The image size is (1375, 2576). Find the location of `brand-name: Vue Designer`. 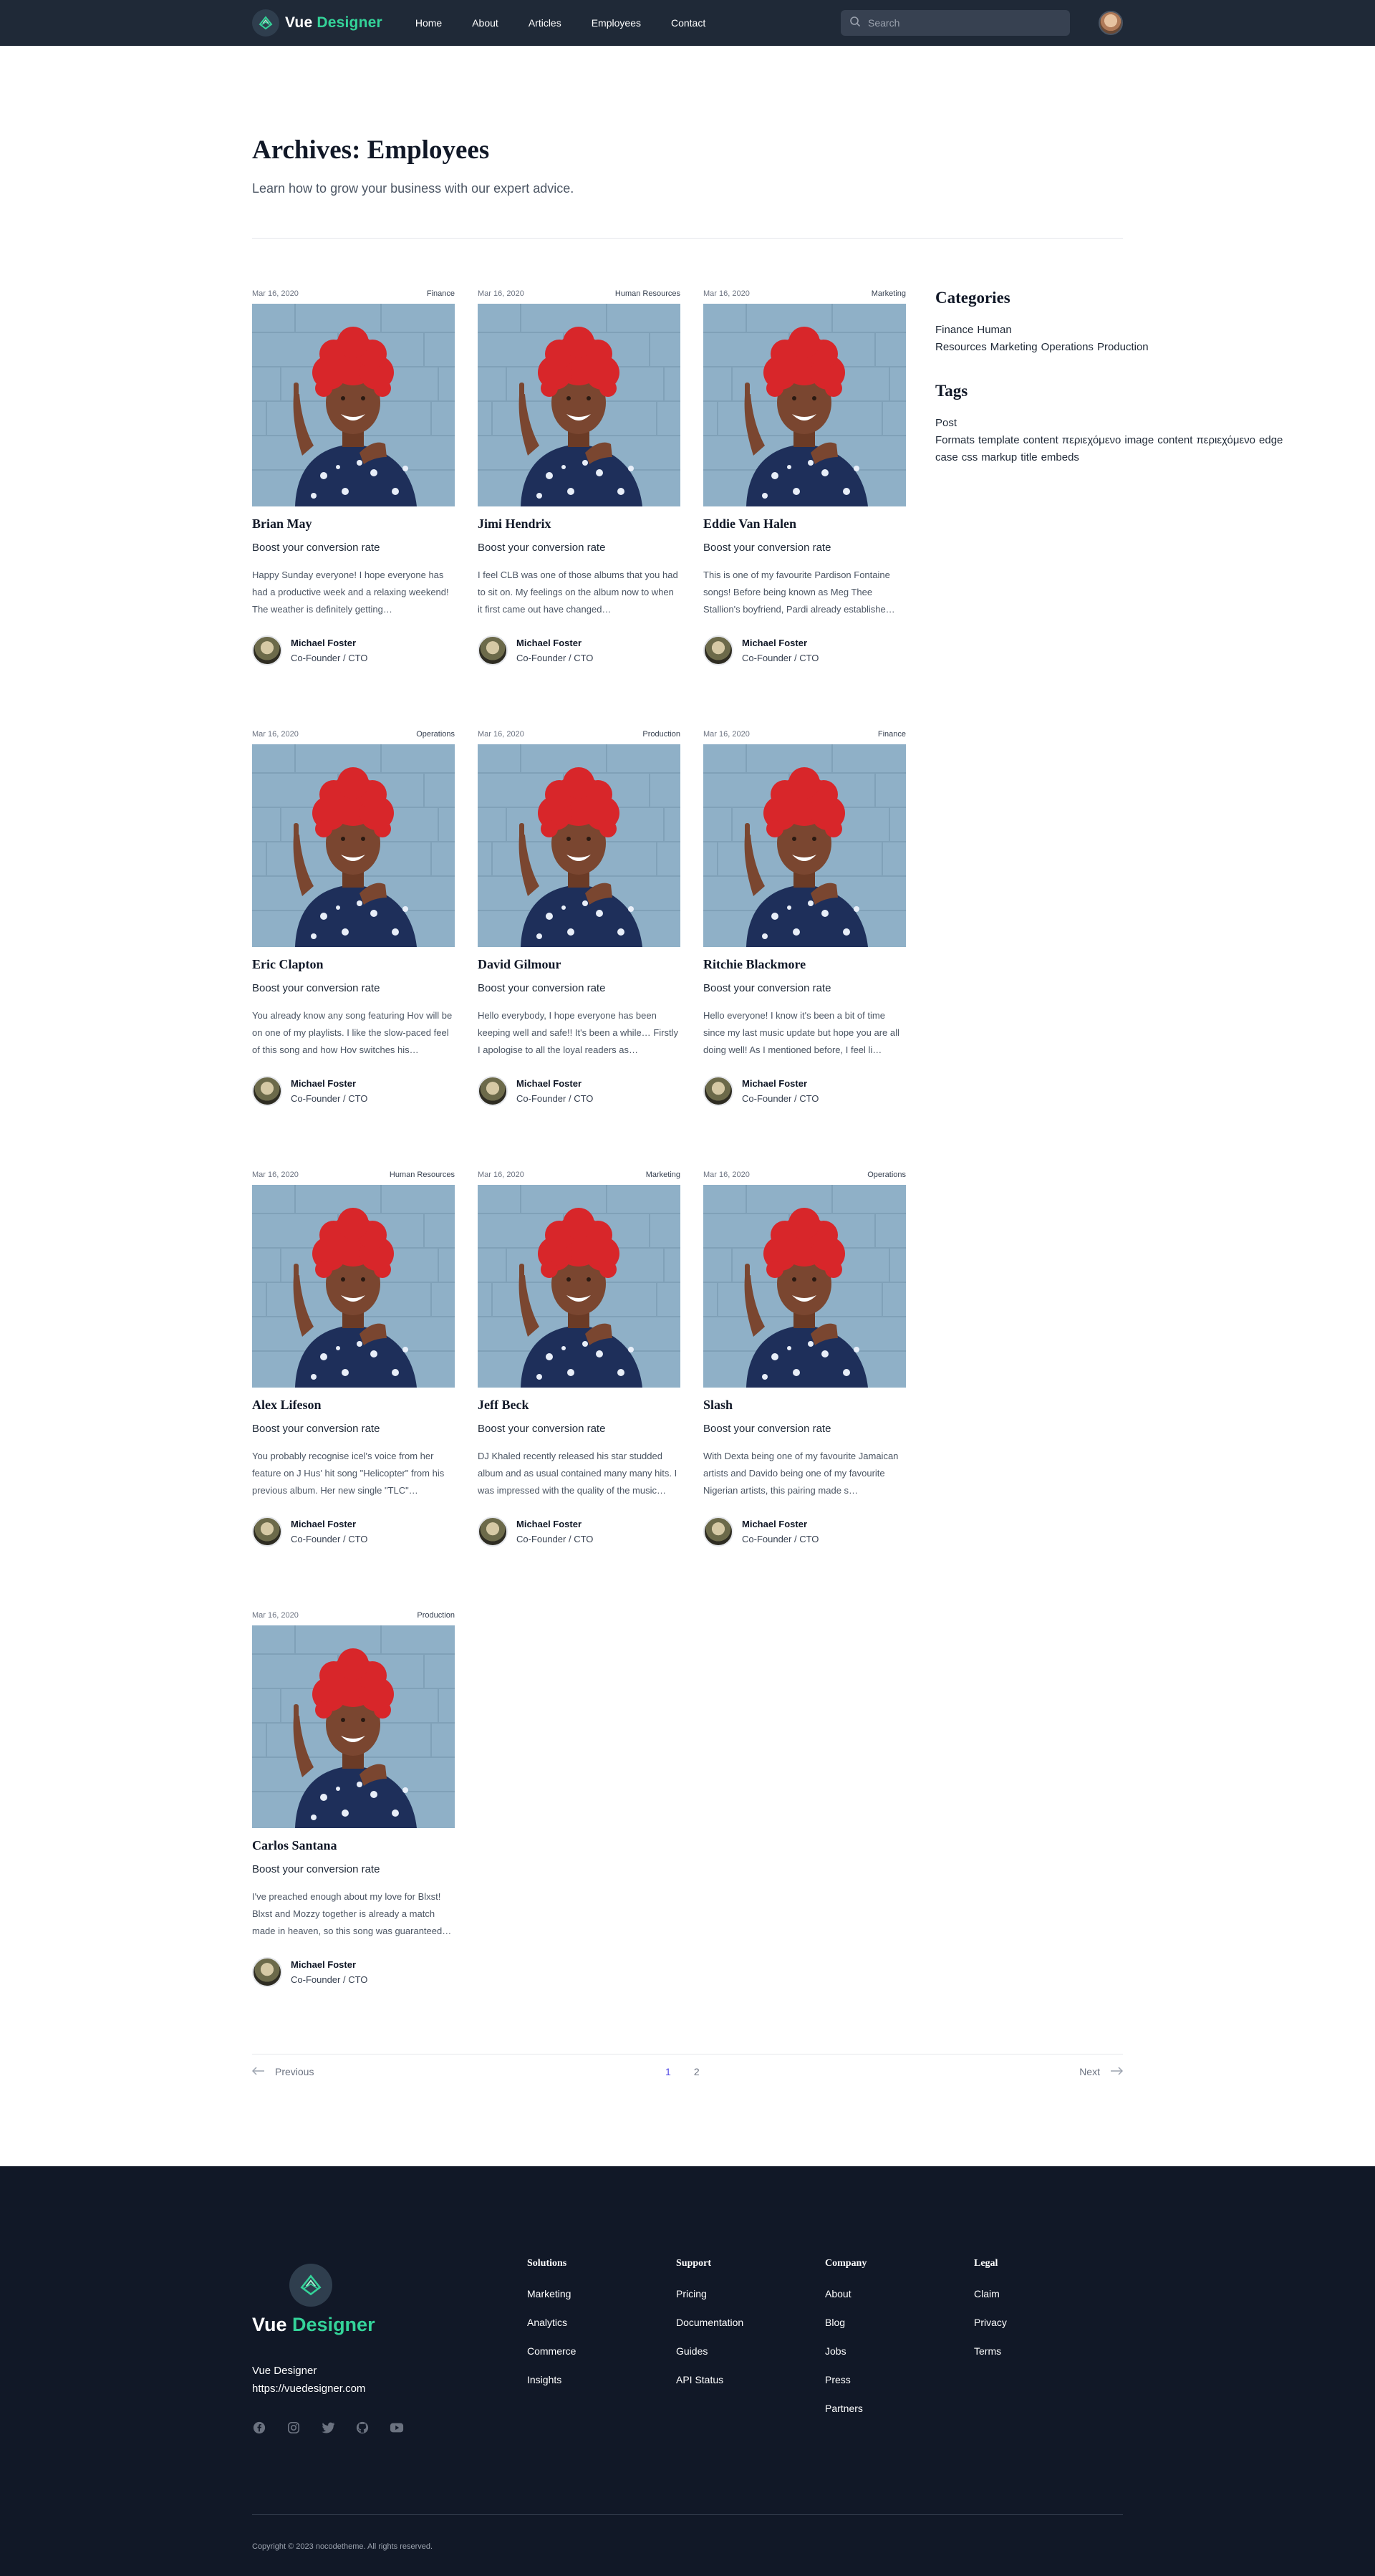

brand-name: Vue Designer is located at coordinates (334, 22).